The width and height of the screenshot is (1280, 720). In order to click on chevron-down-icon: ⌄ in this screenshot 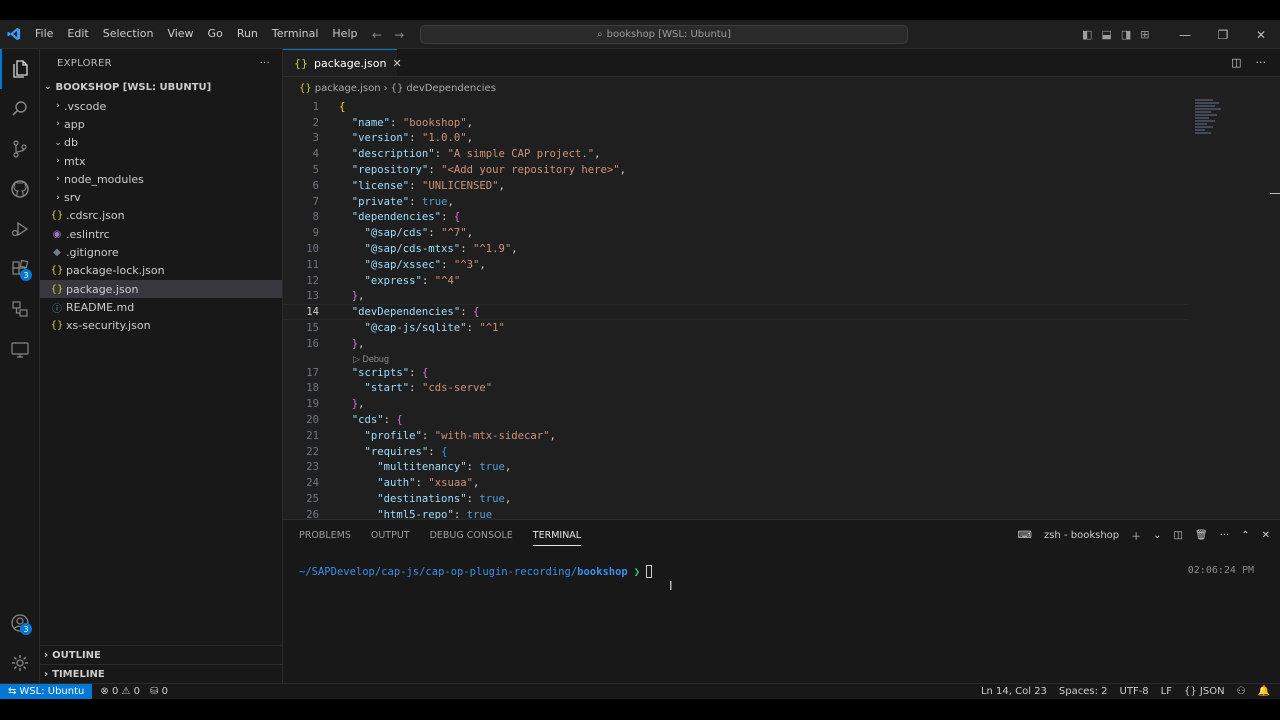, I will do `click(1157, 535)`.